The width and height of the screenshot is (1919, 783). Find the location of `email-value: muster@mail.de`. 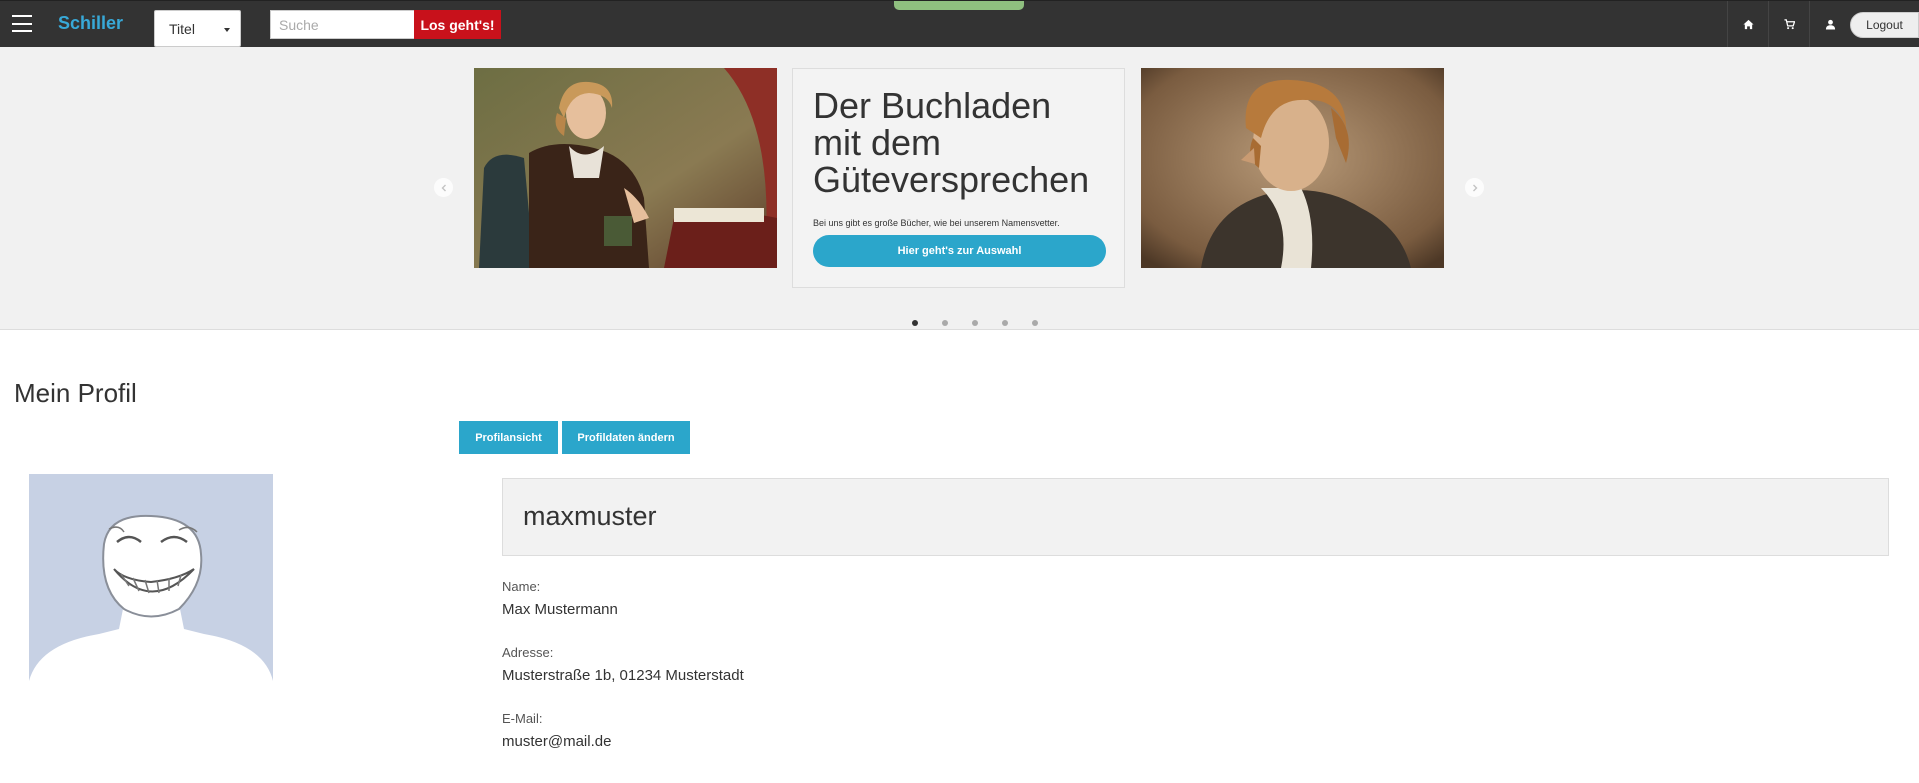

email-value: muster@mail.de is located at coordinates (557, 741).